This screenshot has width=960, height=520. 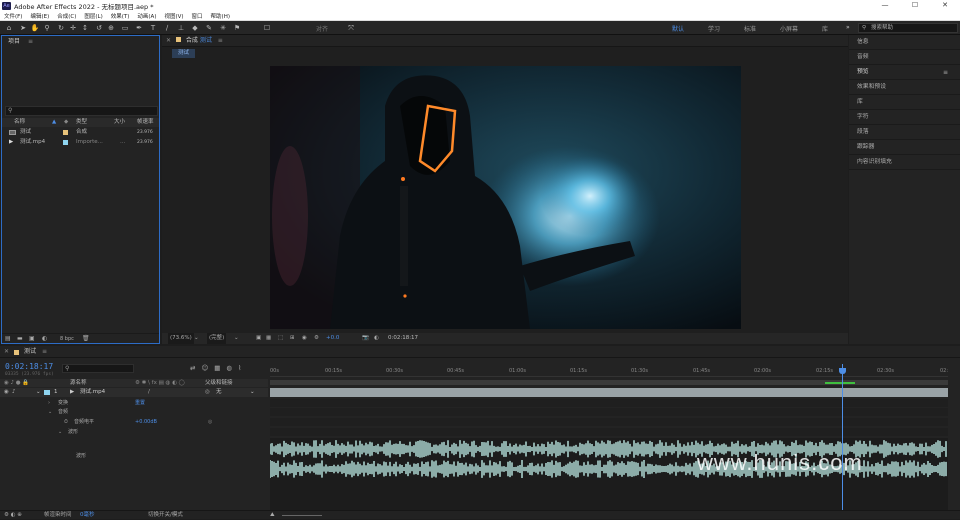 What do you see at coordinates (173, 16) in the screenshot?
I see `menu-view: 视图(V)` at bounding box center [173, 16].